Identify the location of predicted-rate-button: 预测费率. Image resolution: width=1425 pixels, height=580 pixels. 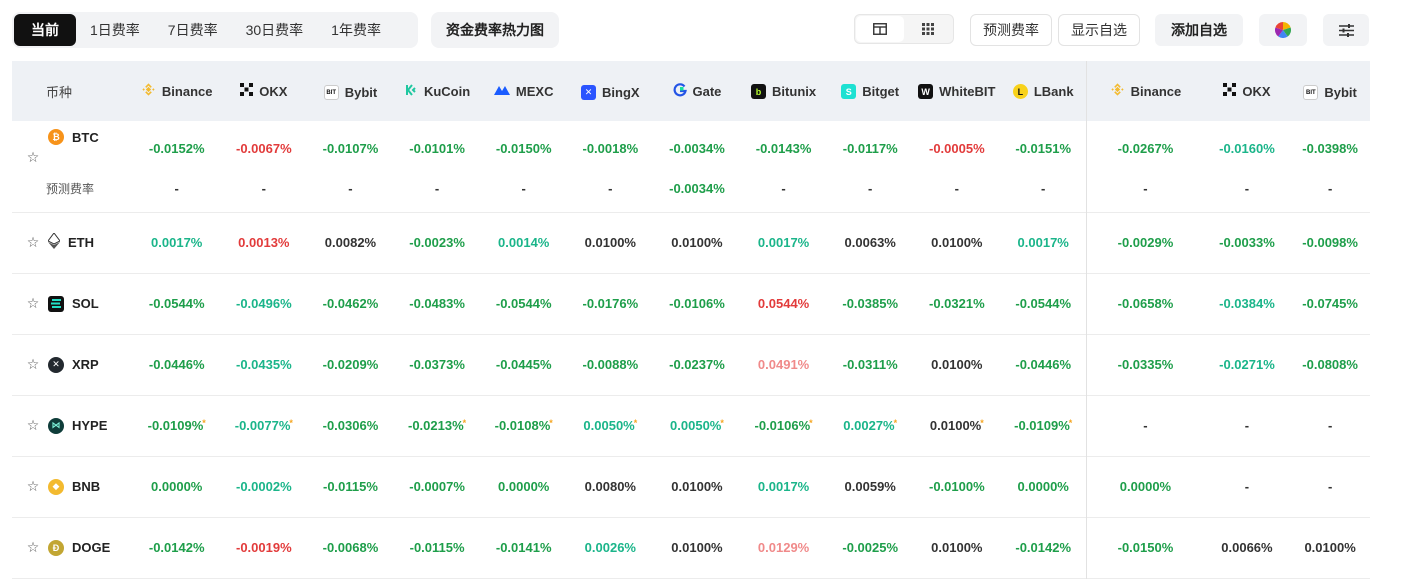
(1011, 30).